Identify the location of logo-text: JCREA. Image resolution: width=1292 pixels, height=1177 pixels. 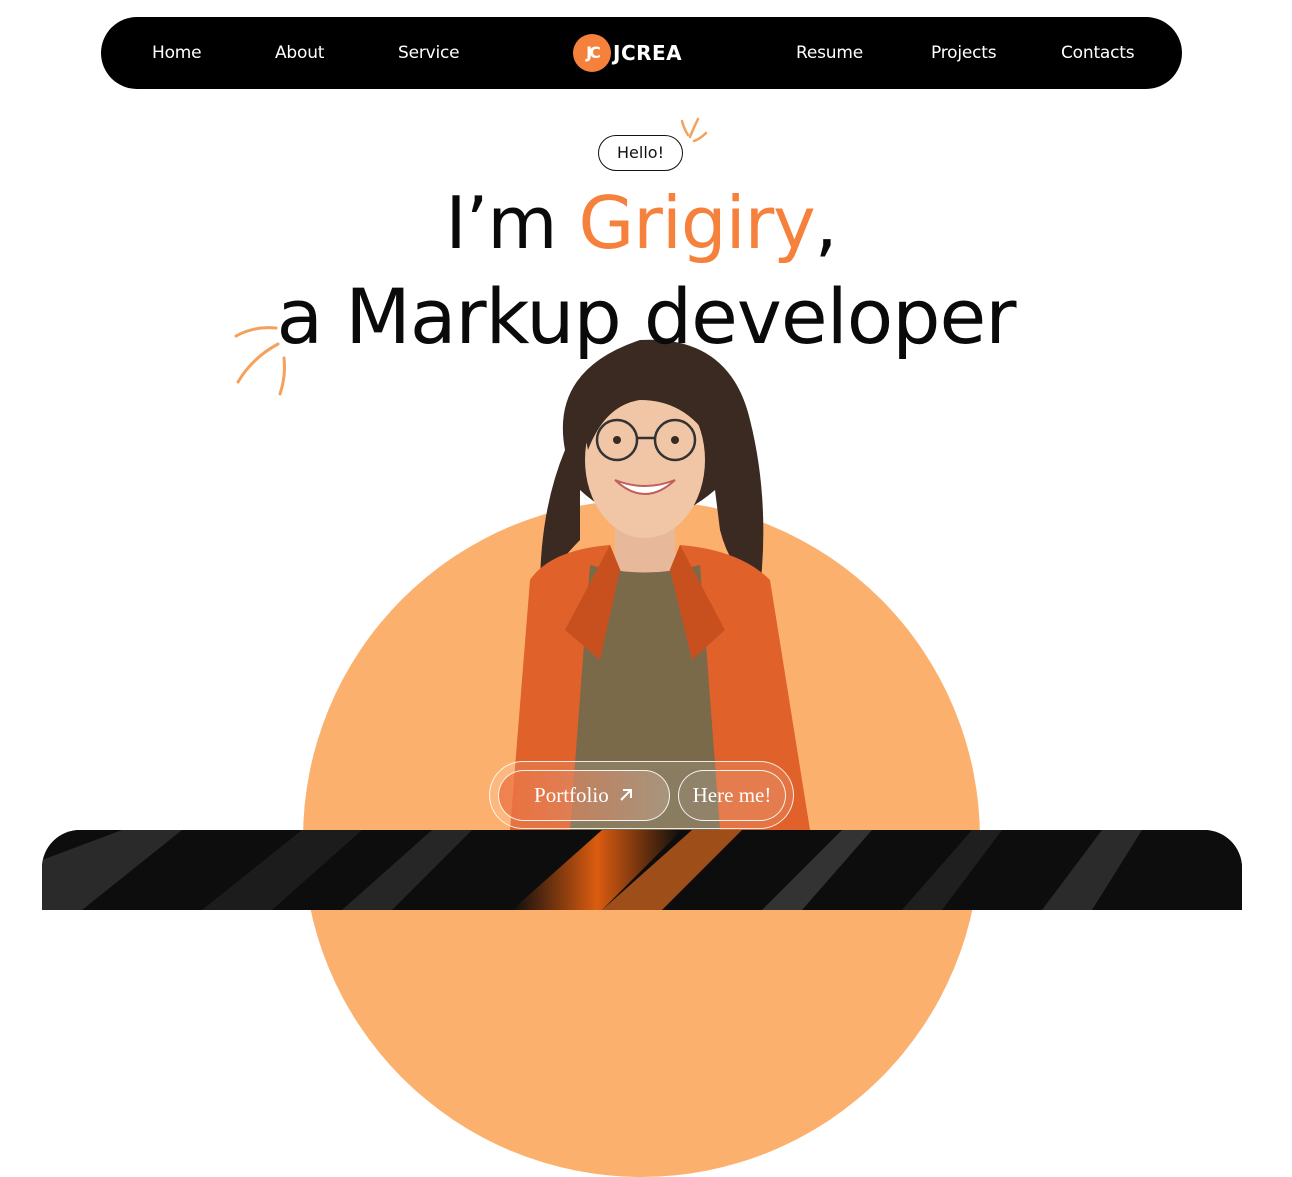
(648, 53).